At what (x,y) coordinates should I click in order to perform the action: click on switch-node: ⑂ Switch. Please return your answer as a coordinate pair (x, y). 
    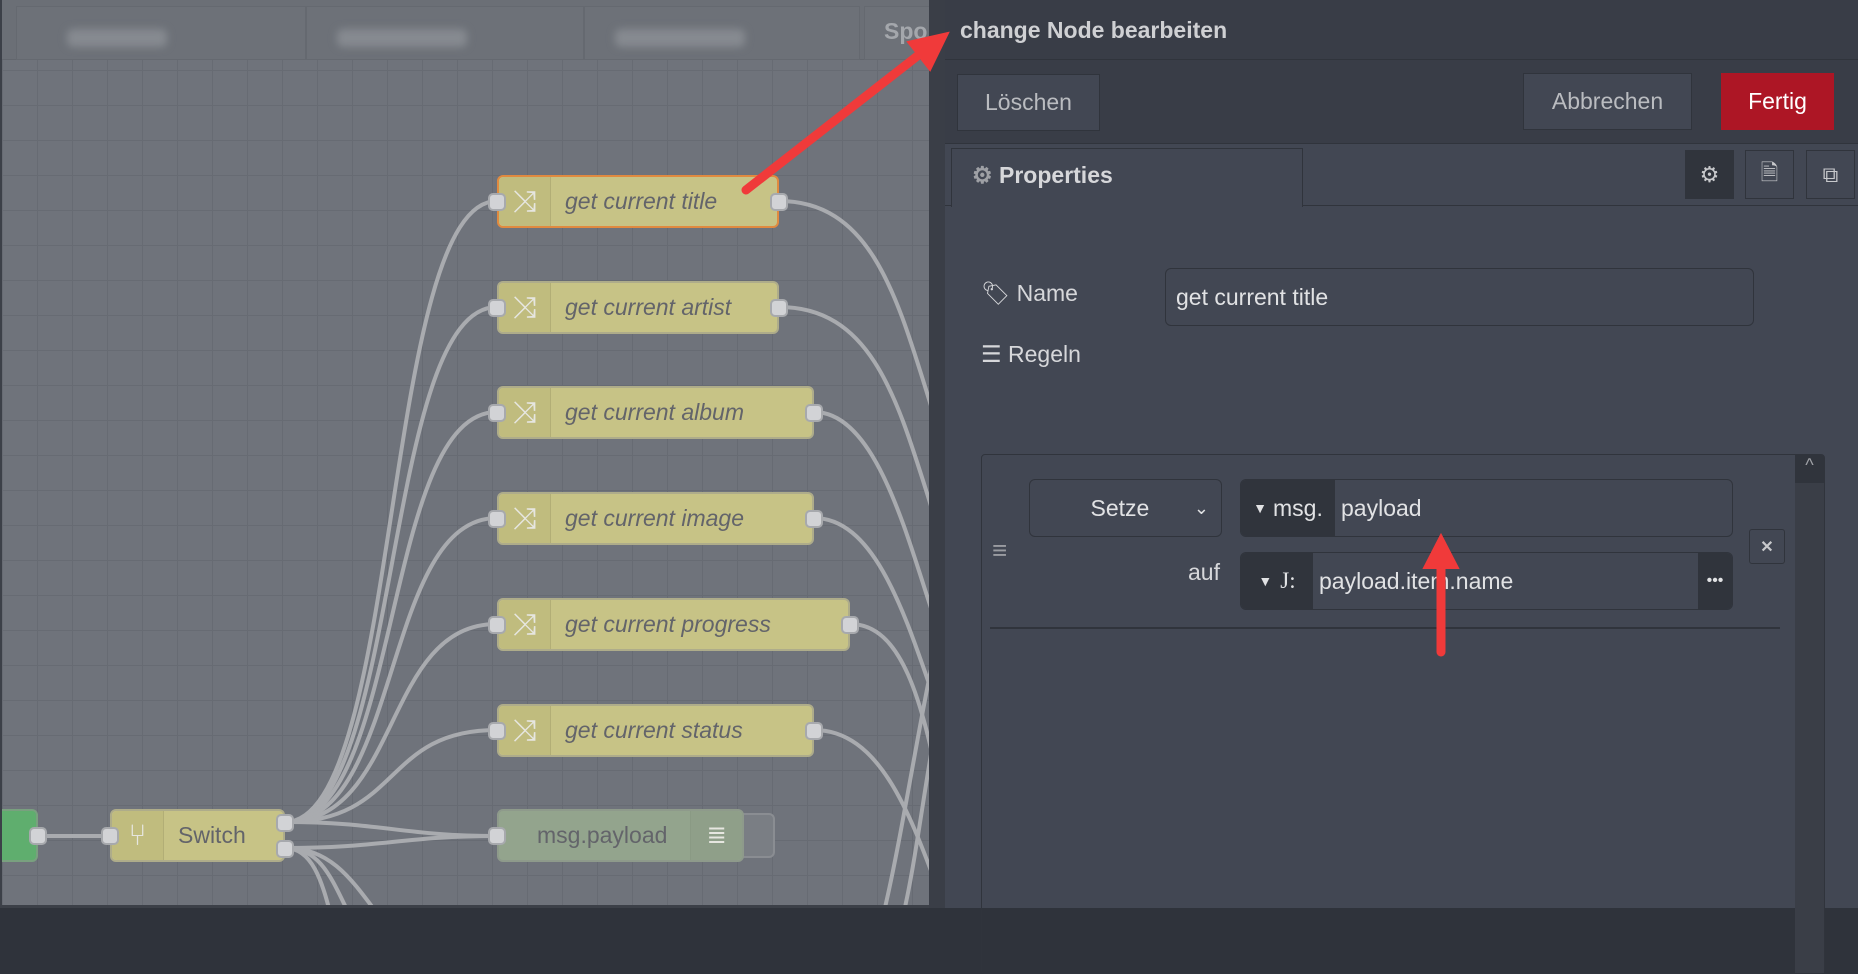
    Looking at the image, I should click on (197, 835).